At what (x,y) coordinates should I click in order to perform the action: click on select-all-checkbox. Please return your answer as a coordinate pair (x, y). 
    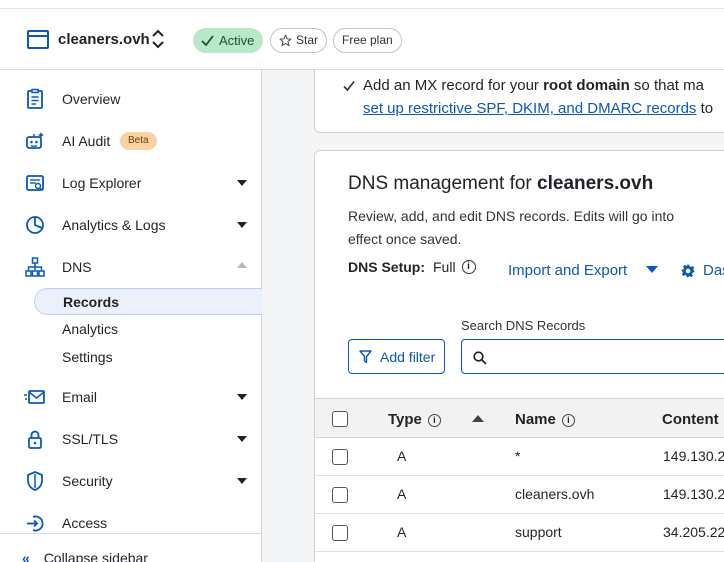
    Looking at the image, I should click on (340, 419).